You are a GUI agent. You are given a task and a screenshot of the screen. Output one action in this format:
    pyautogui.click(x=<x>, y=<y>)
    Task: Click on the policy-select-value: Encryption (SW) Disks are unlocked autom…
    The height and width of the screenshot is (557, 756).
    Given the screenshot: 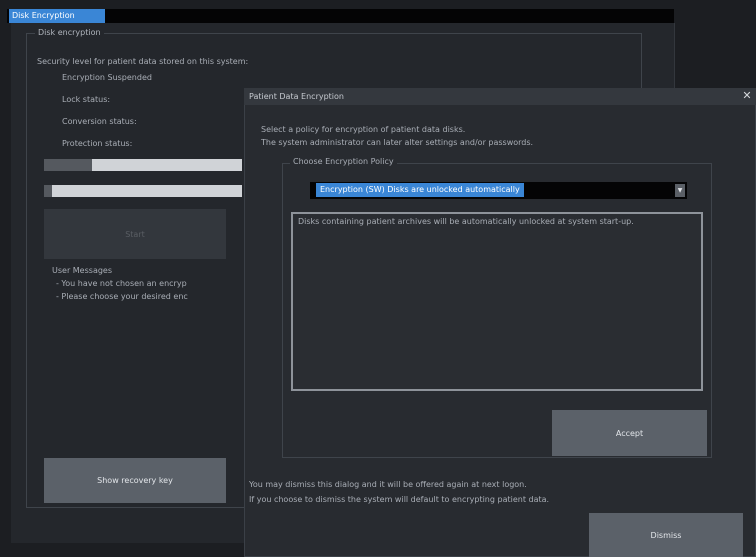 What is the action you would take?
    pyautogui.click(x=420, y=190)
    